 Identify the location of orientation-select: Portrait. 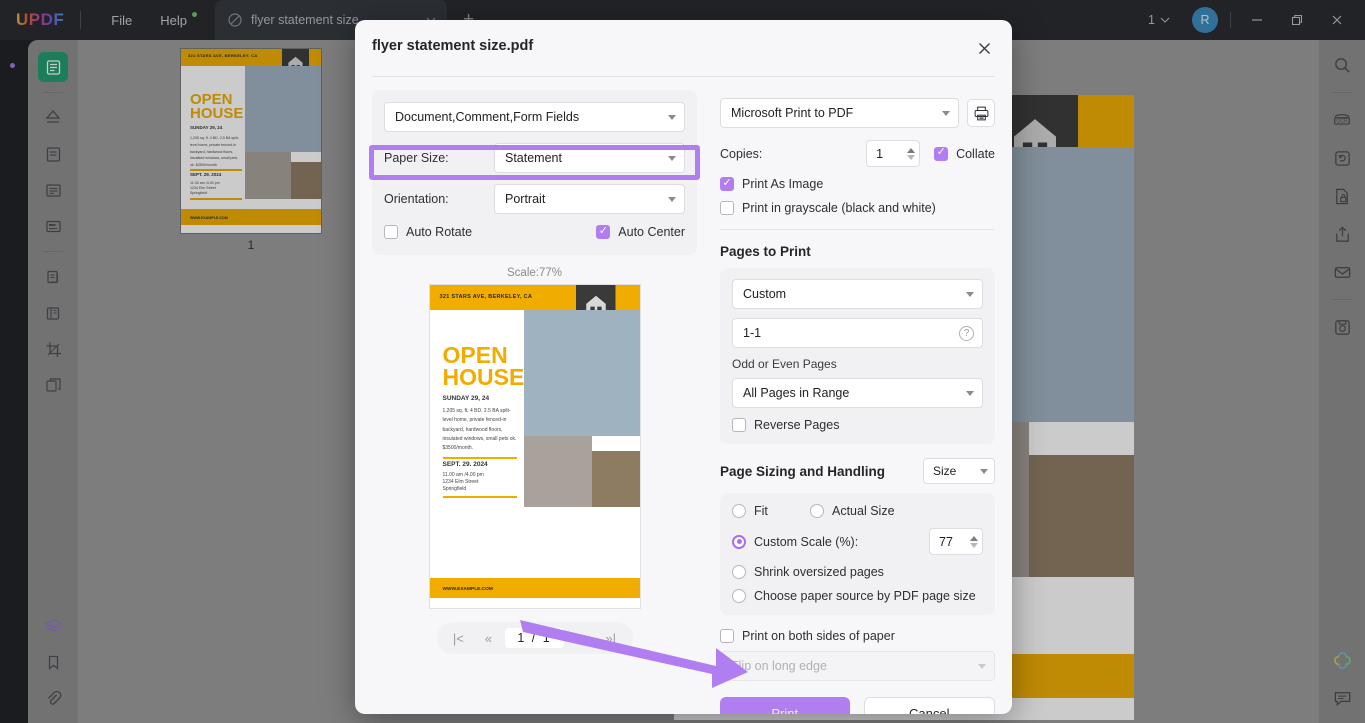
(589, 199).